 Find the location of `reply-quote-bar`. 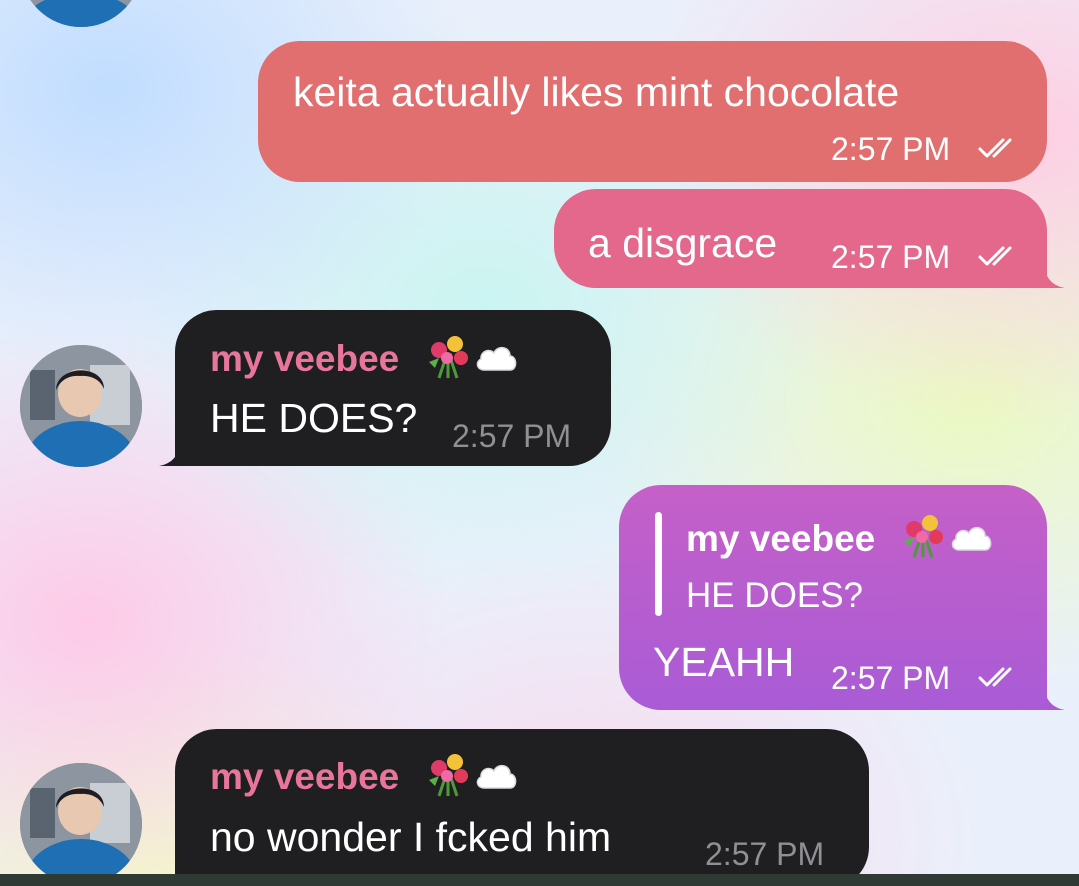

reply-quote-bar is located at coordinates (658, 564).